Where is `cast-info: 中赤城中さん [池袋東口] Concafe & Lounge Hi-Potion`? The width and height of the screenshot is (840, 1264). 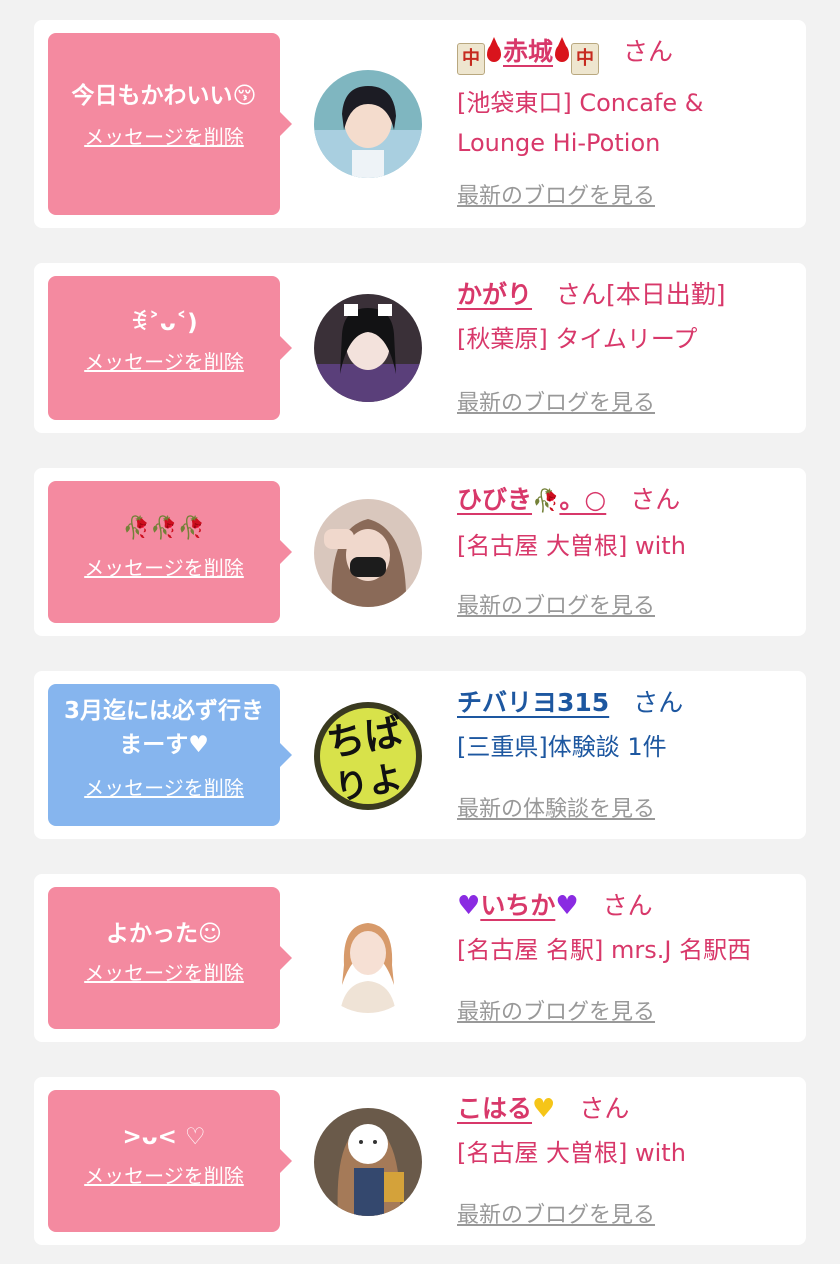
cast-info: 中赤城中さん [池袋東口] Concafe & Lounge Hi-Potion is located at coordinates (627, 98).